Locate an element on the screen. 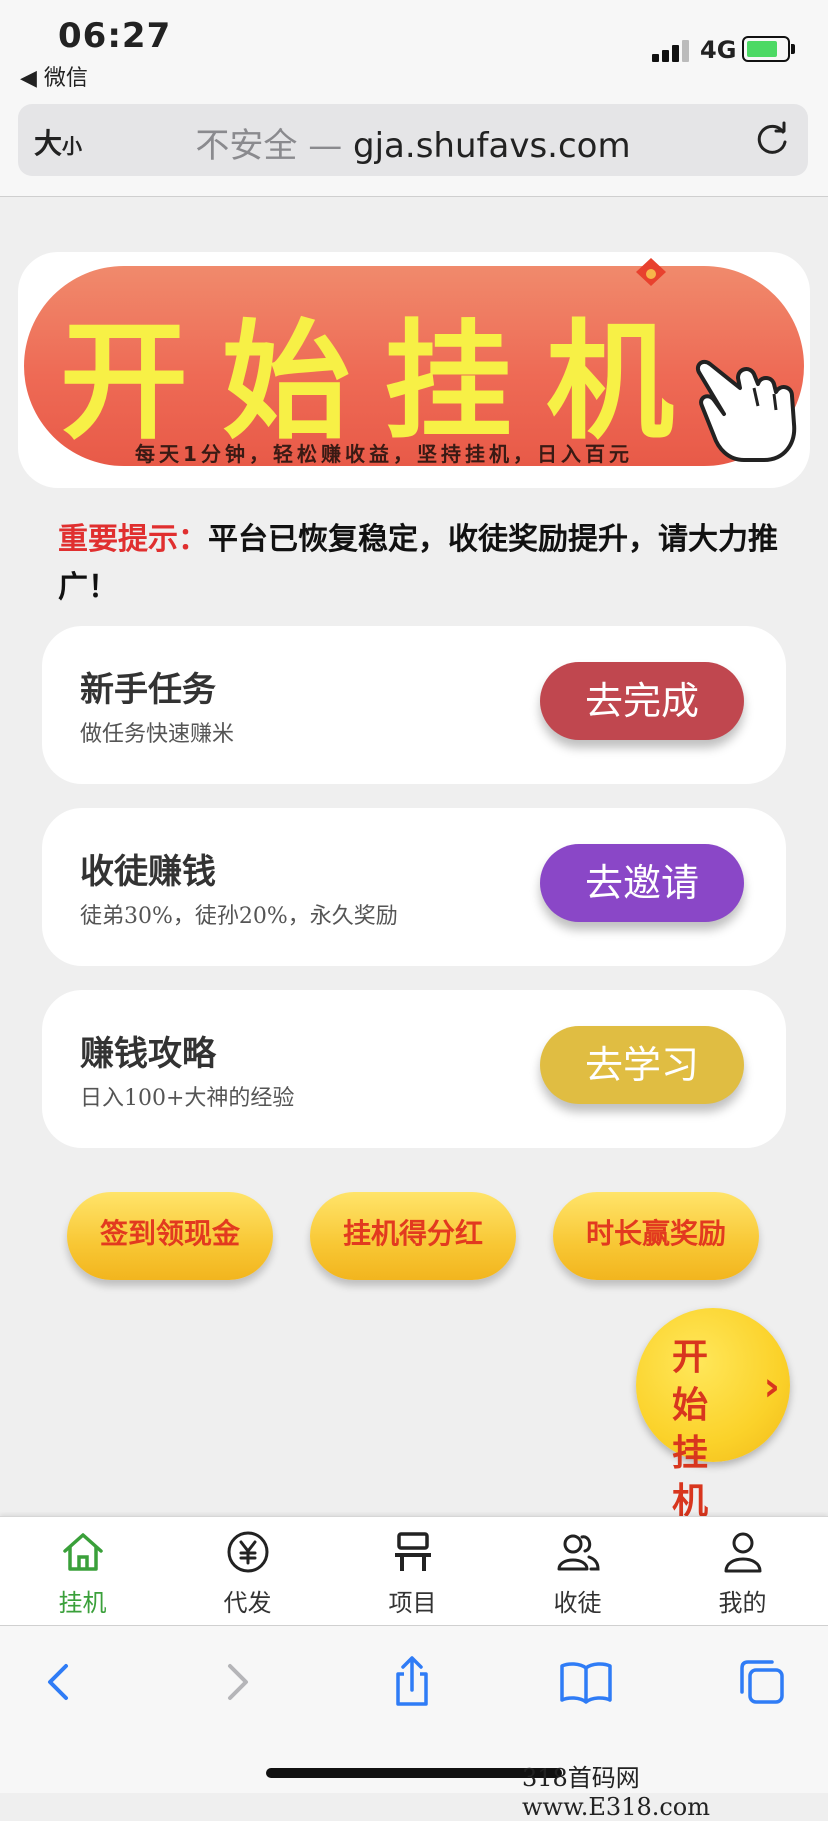 This screenshot has height=1821, width=828. url-display: 不安全 — gja.shufavs.com is located at coordinates (413, 142).